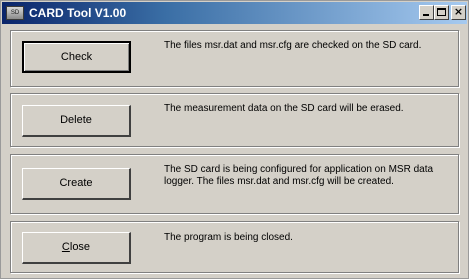  I want to click on title-bar: SD CARD Tool V1.00 ×, so click(234, 13).